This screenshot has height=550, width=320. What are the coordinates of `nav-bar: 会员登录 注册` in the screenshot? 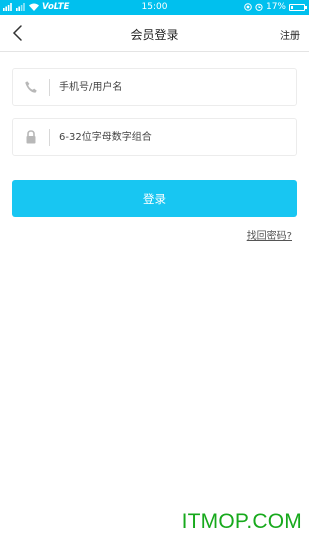 It's located at (154, 33).